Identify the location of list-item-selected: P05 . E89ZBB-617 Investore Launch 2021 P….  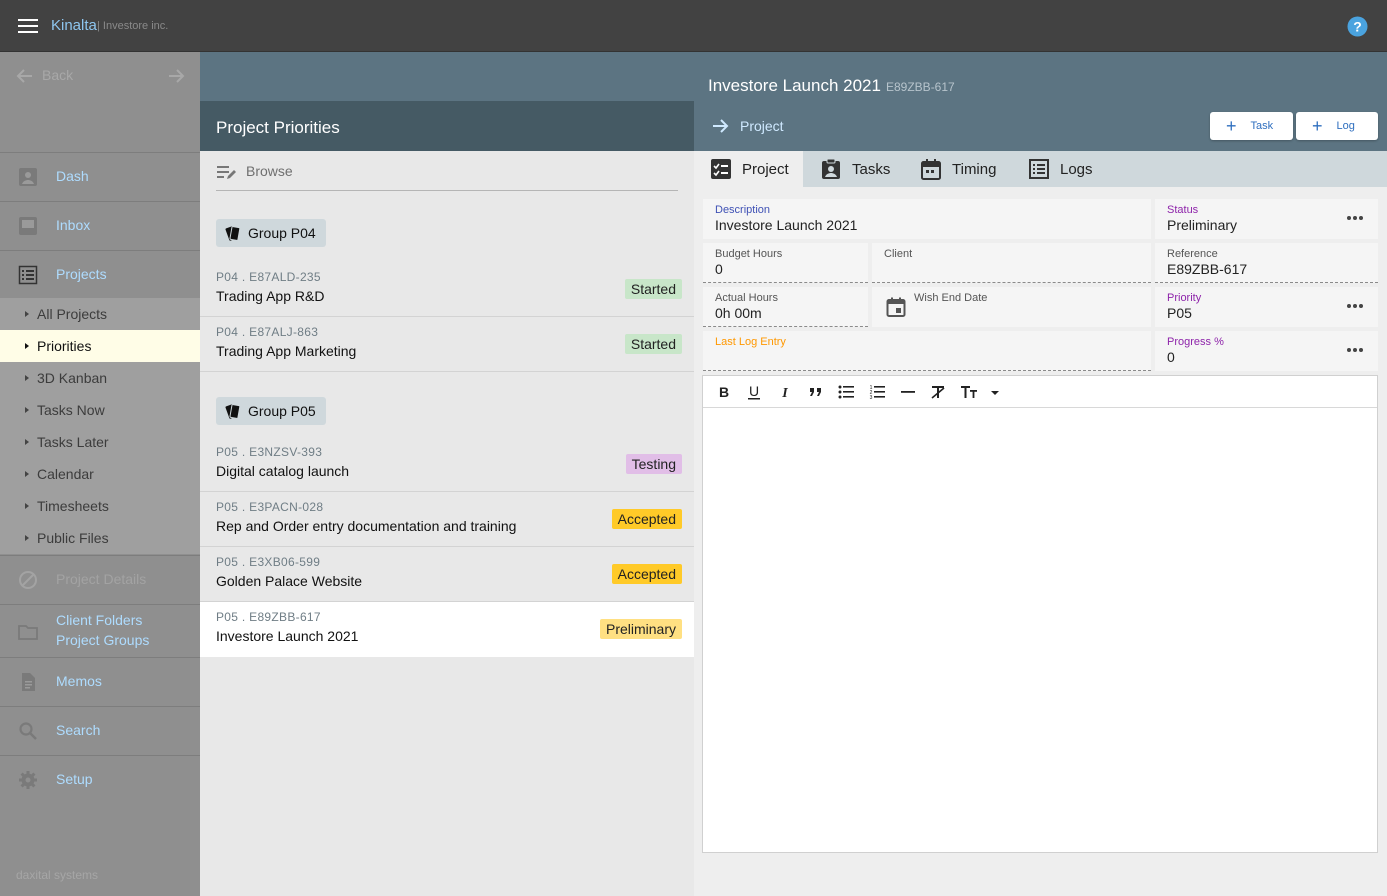
(447, 629).